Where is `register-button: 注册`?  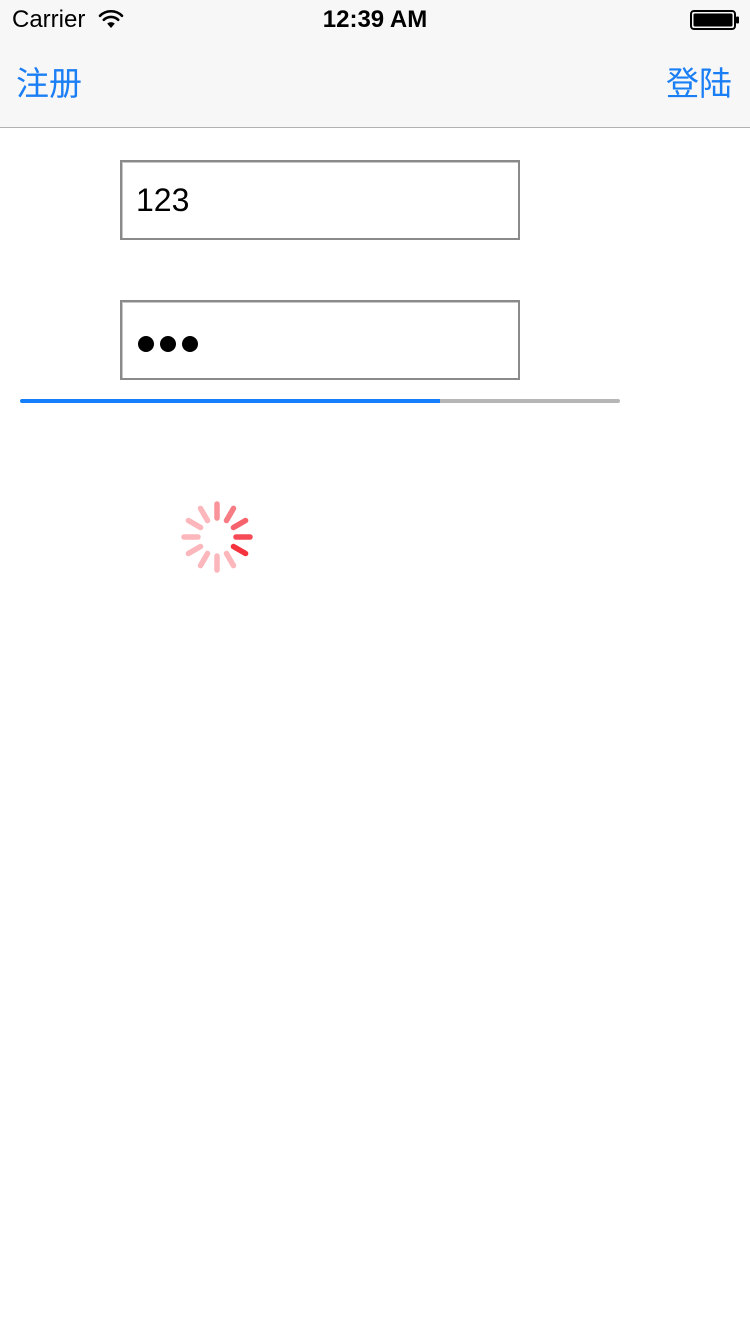
register-button: 注册 is located at coordinates (49, 84).